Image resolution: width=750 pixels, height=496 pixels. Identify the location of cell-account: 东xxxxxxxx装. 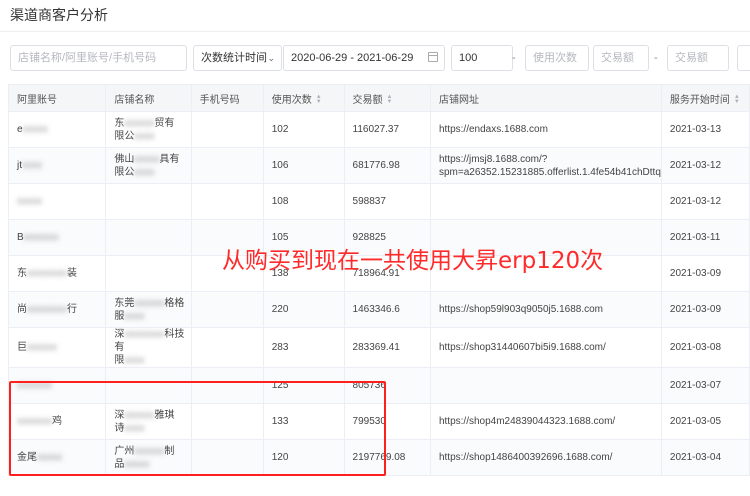
(57, 273).